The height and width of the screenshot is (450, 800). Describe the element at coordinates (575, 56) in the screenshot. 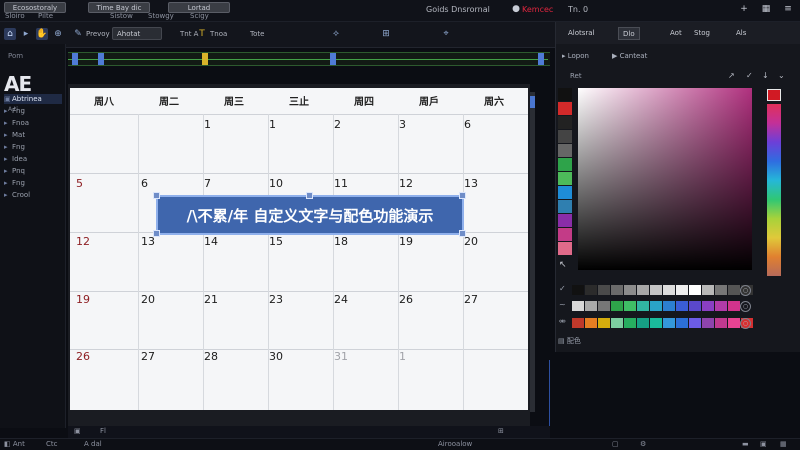

I see `sublabel-1: ▸ Lopon` at that location.